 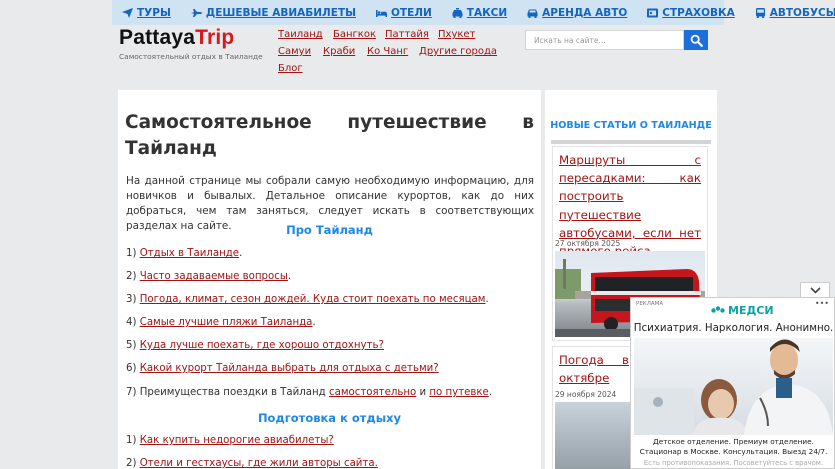 What do you see at coordinates (215, 37) in the screenshot?
I see `logo-part-2: Trip` at bounding box center [215, 37].